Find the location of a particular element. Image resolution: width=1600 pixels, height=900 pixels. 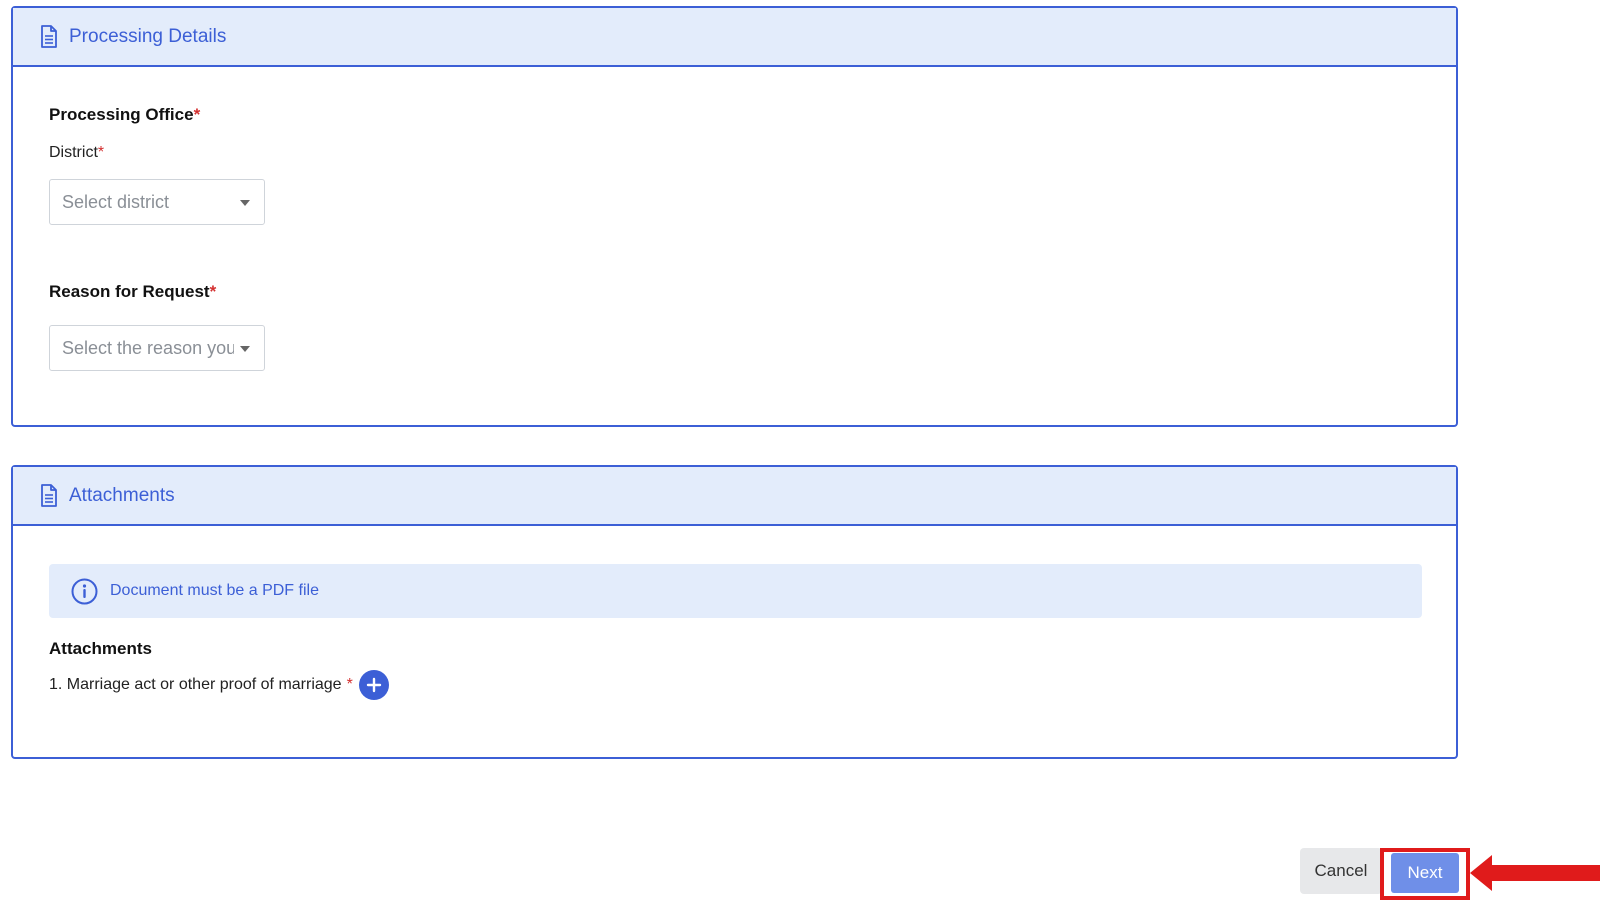

info-circle-icon is located at coordinates (84, 591).